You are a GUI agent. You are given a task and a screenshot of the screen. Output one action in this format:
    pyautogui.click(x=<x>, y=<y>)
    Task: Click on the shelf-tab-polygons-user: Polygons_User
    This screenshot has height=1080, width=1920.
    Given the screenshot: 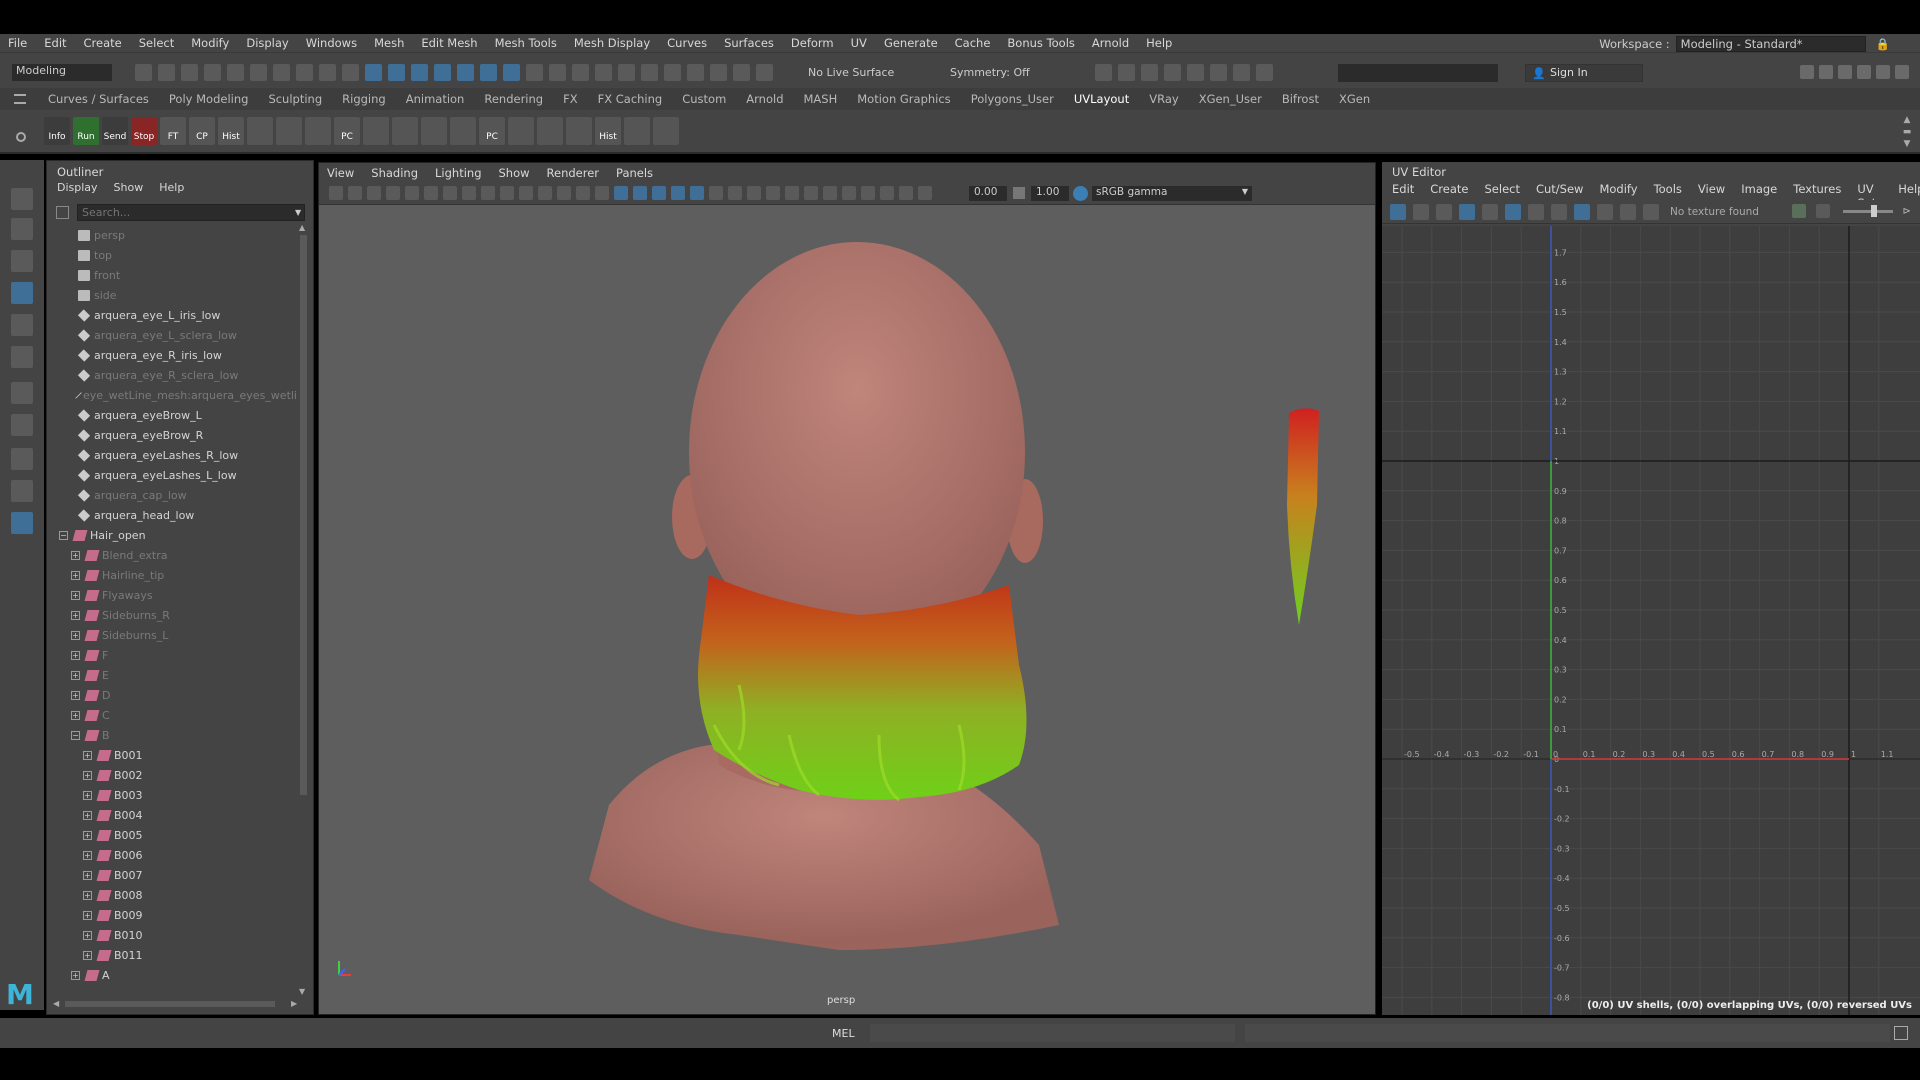 What is the action you would take?
    pyautogui.click(x=1012, y=99)
    